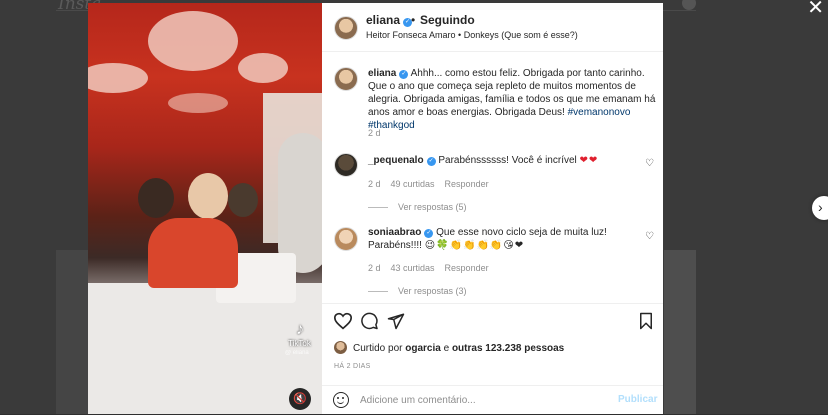 The width and height of the screenshot is (828, 415). I want to click on post-actions, so click(492, 320).